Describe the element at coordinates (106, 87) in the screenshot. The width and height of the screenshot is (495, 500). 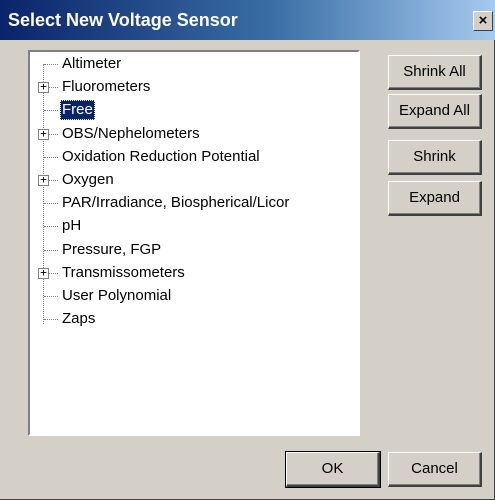
I see `tree-item-label: Fluorometers` at that location.